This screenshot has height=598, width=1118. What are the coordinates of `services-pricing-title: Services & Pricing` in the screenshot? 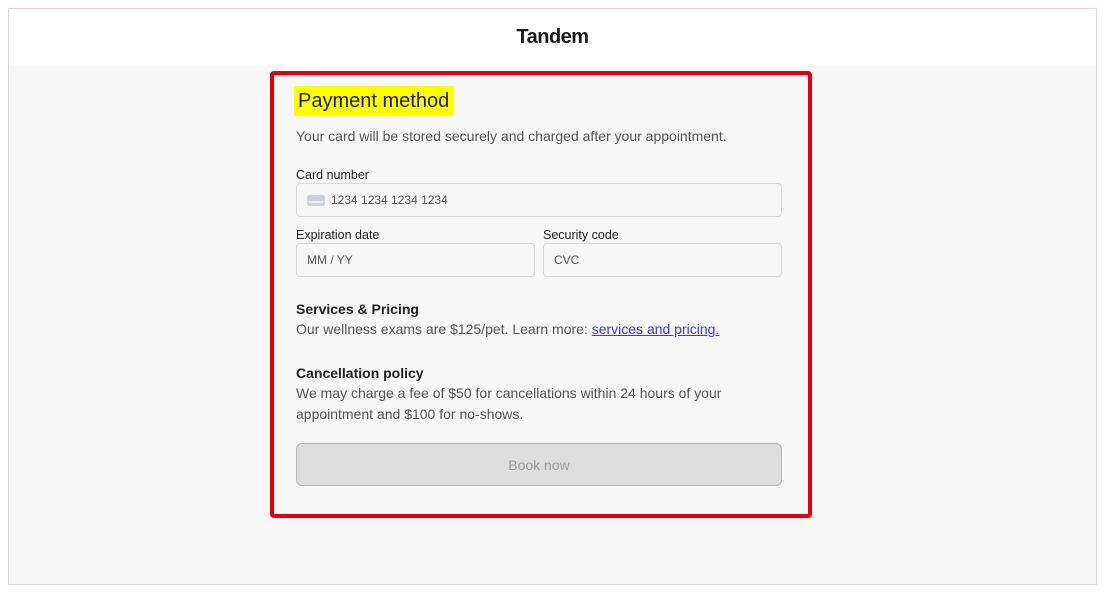 It's located at (357, 309).